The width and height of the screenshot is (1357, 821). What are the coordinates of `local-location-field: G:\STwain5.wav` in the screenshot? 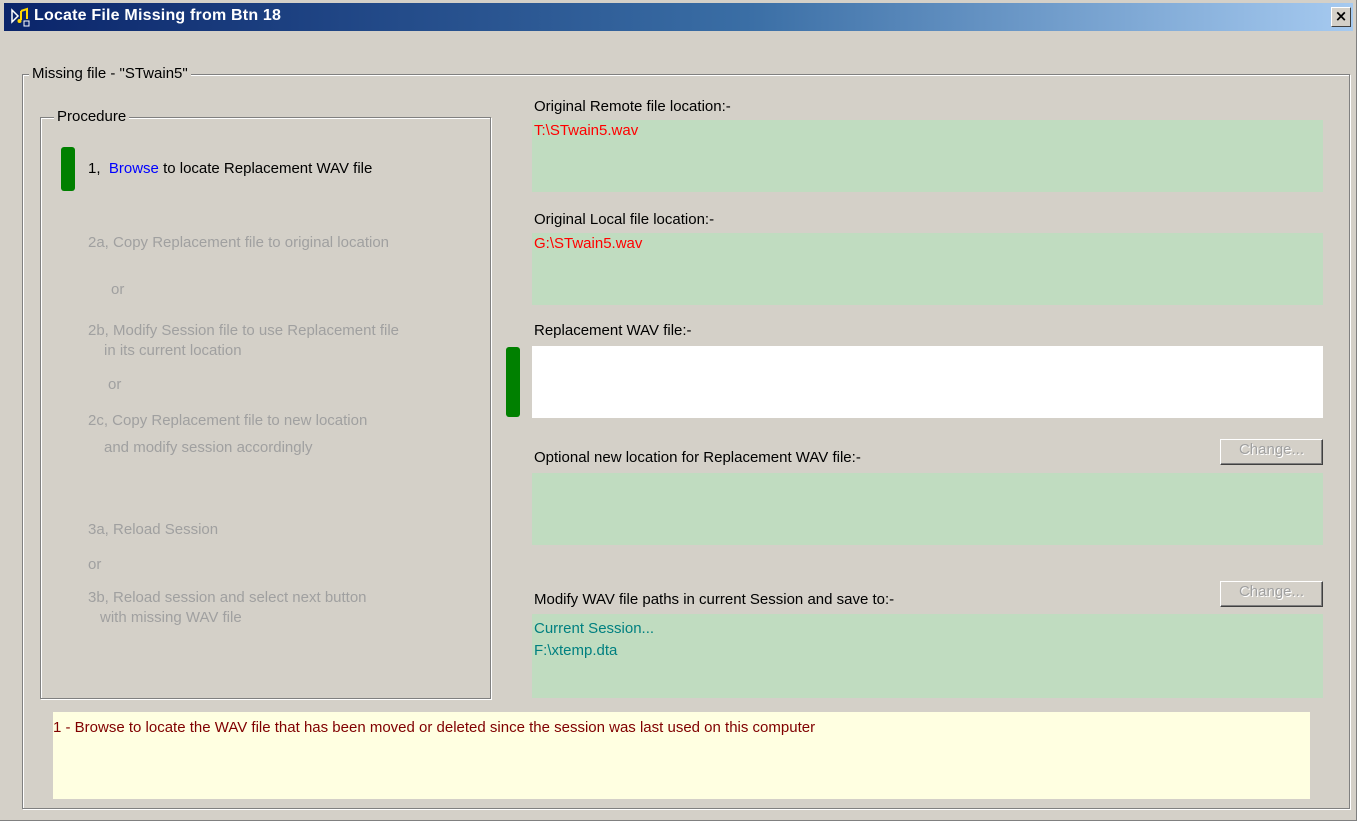 It's located at (927, 269).